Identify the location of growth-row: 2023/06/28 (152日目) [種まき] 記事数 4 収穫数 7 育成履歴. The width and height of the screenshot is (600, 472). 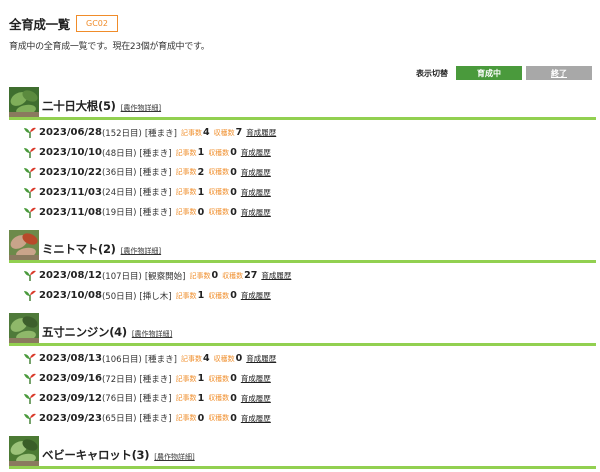
(302, 133).